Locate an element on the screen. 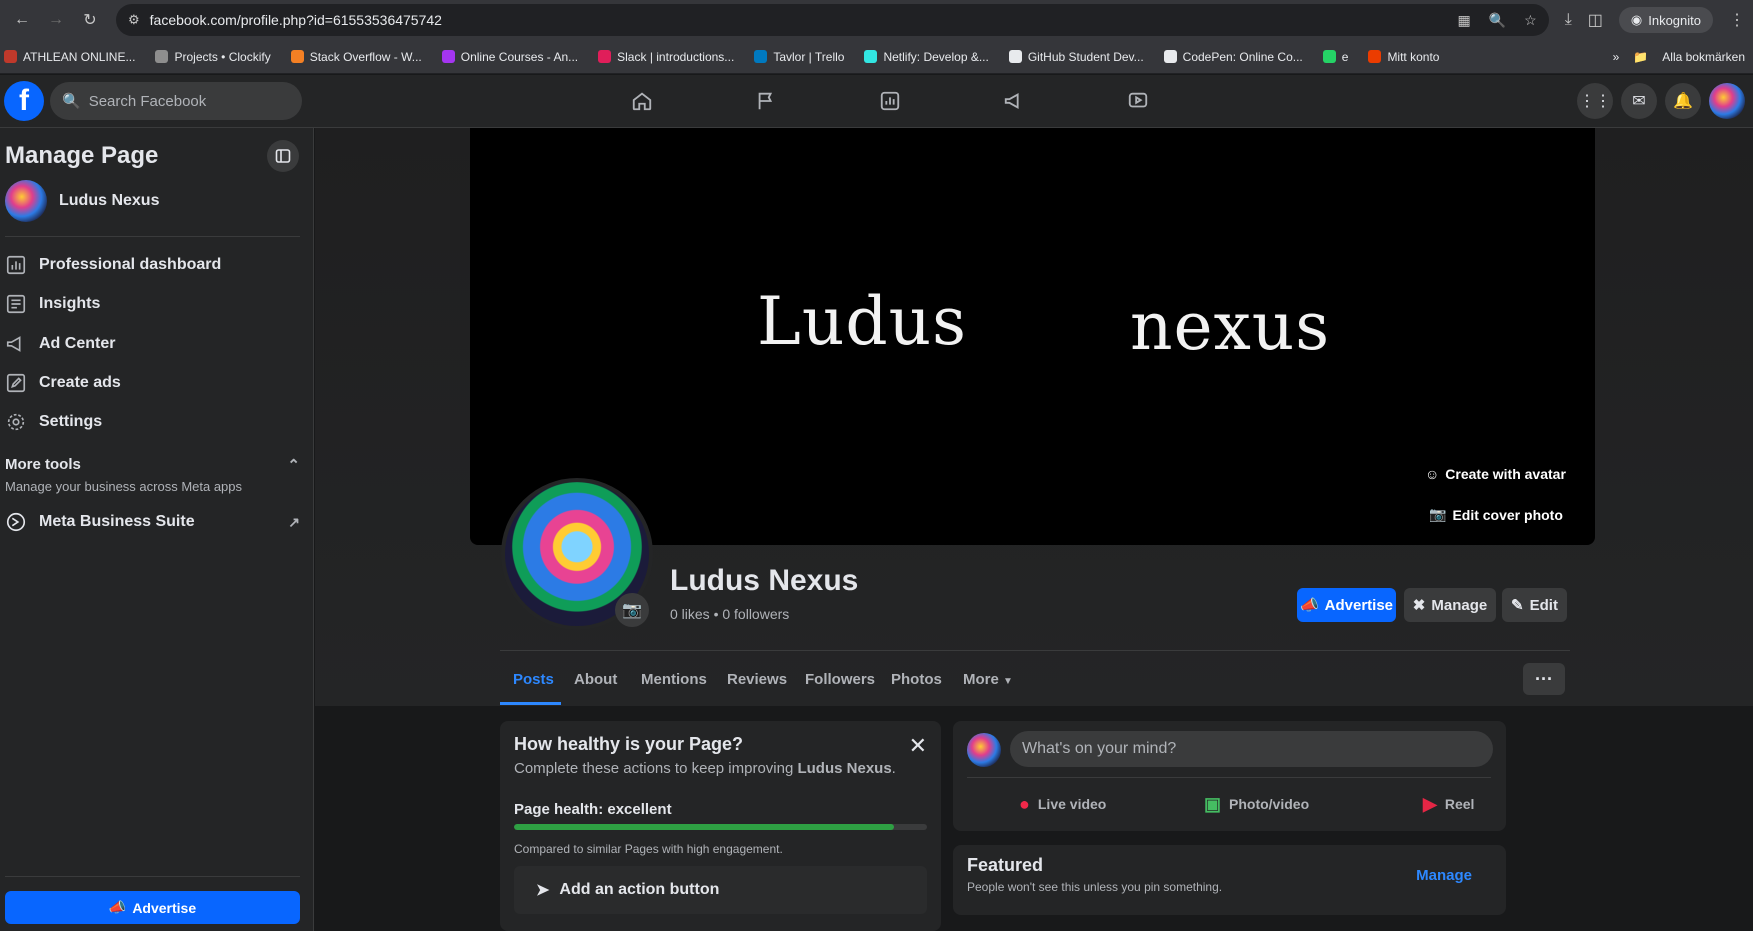 This screenshot has height=931, width=1753. sidebar-item-create-ads: Create ads is located at coordinates (63, 383).